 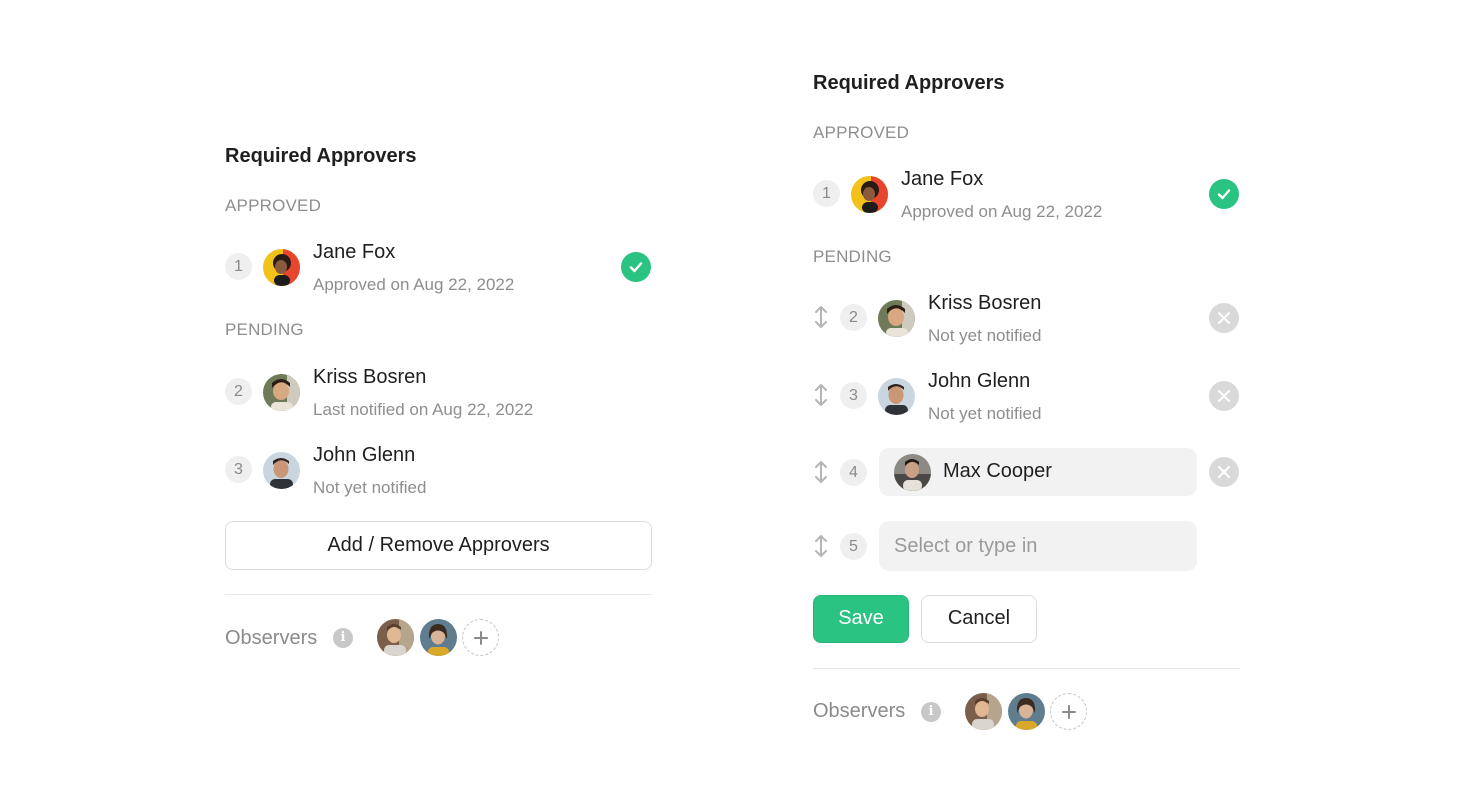 I want to click on approver-status: Last notified on Aug 22, 2022, so click(x=423, y=409).